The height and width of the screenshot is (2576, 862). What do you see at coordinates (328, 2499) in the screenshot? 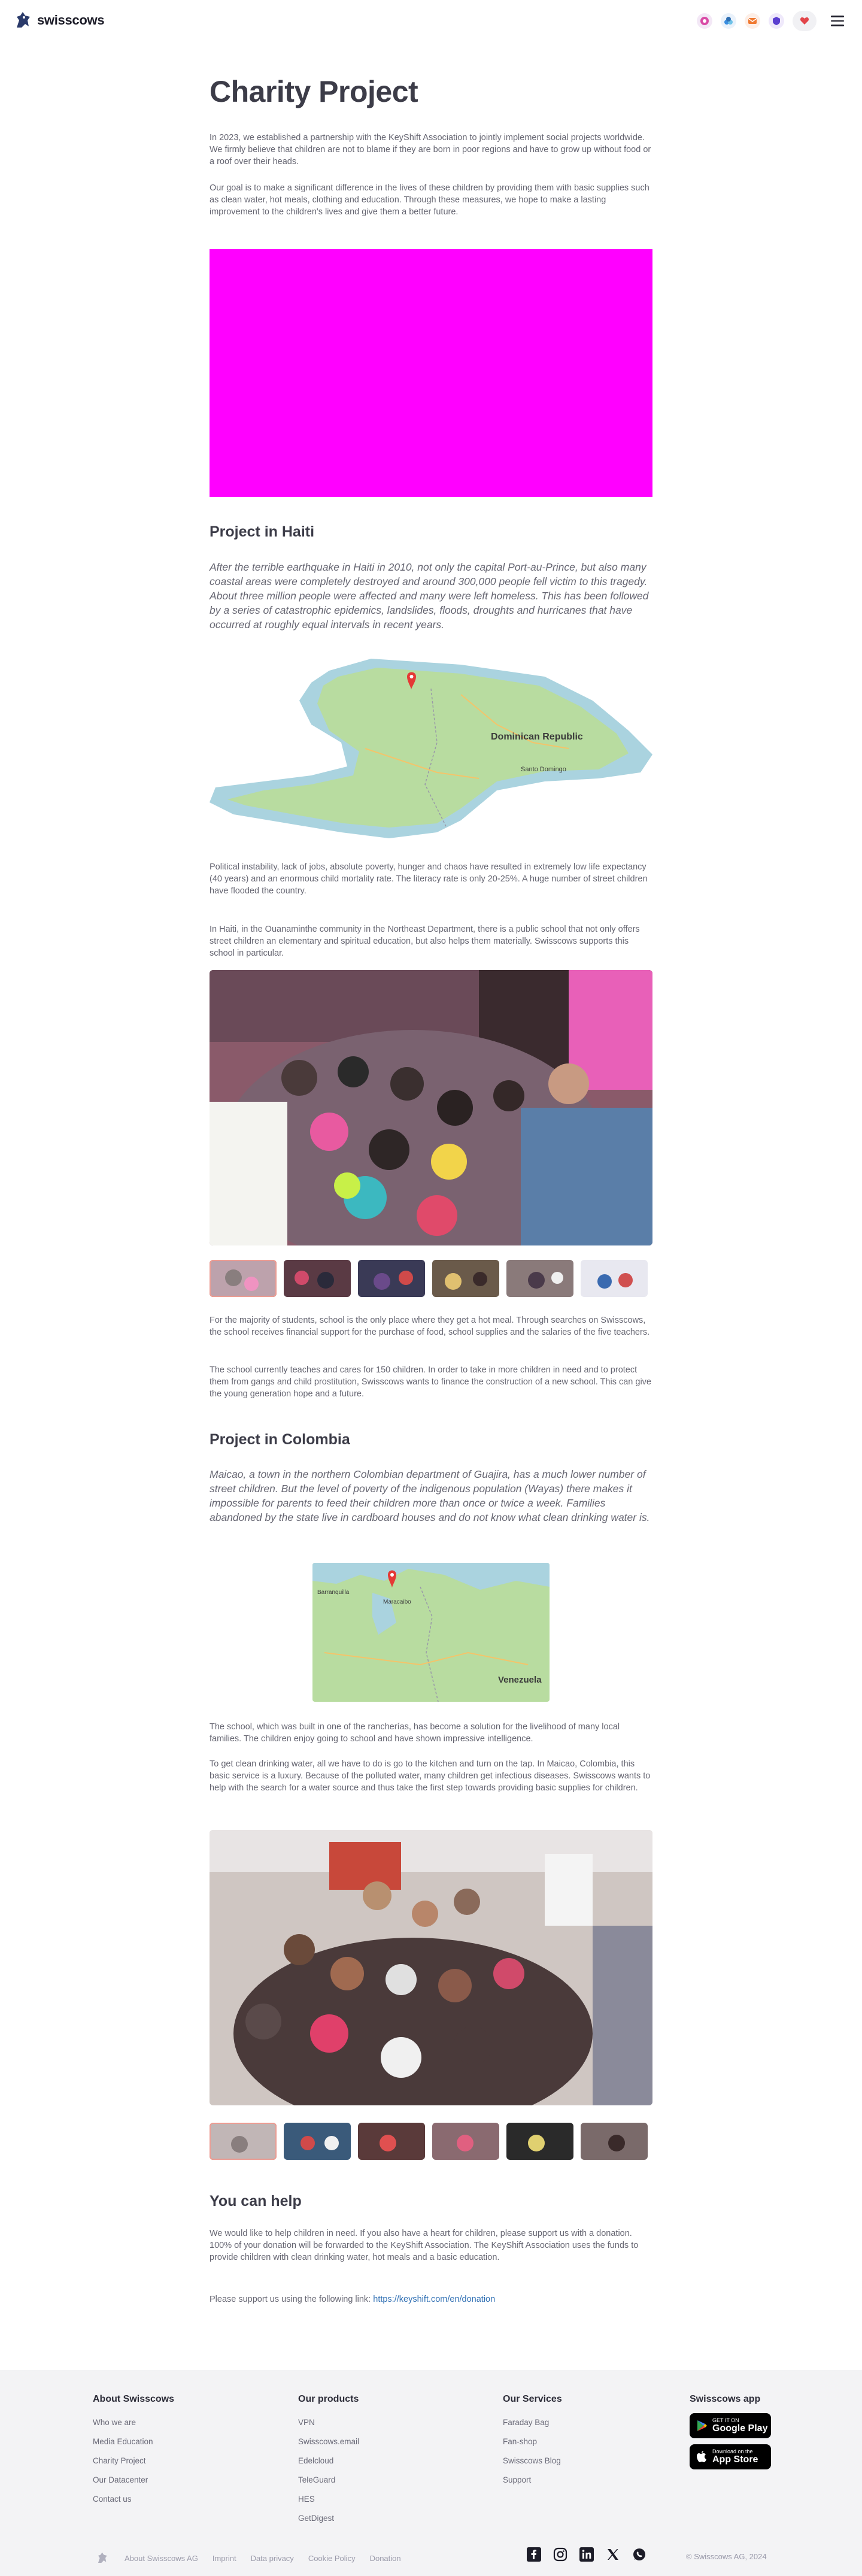
I see `footer-link-hes: HES` at bounding box center [328, 2499].